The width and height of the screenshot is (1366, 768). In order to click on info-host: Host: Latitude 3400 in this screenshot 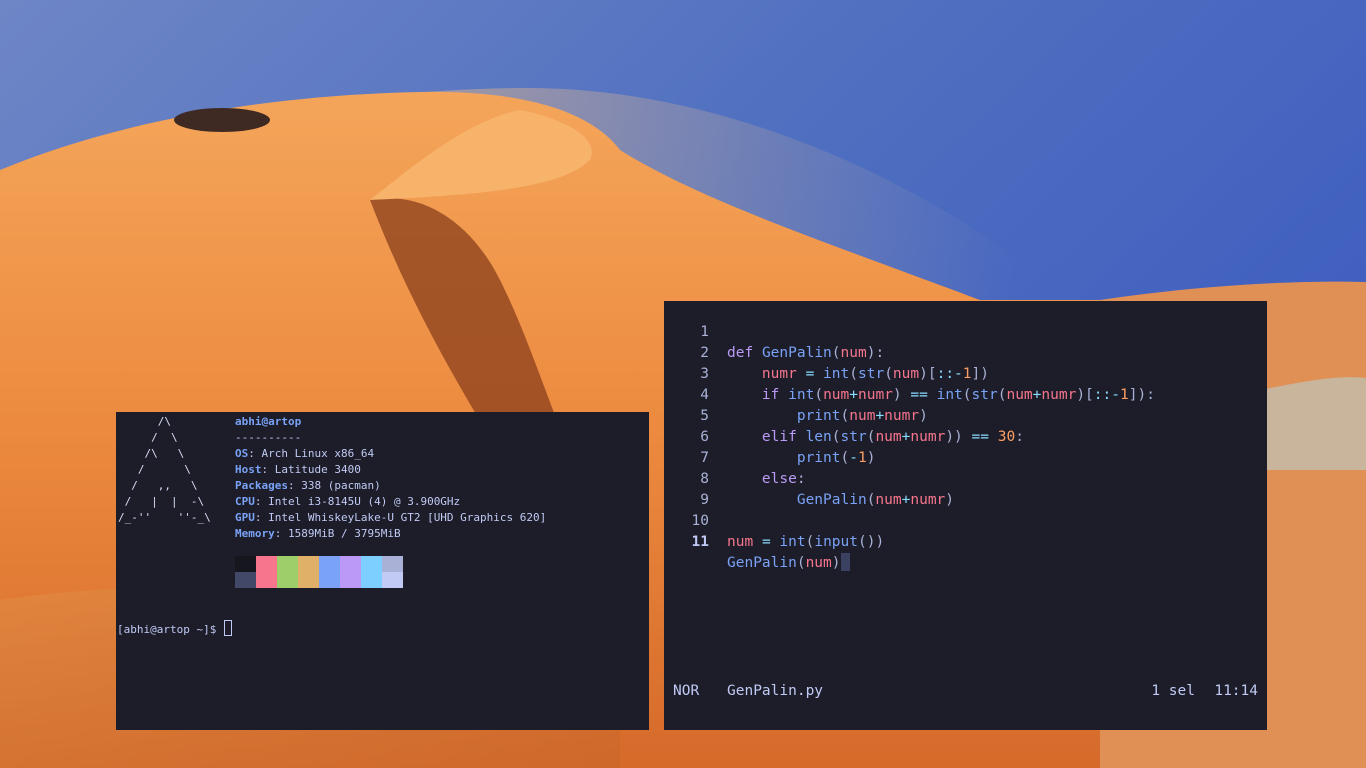, I will do `click(298, 469)`.